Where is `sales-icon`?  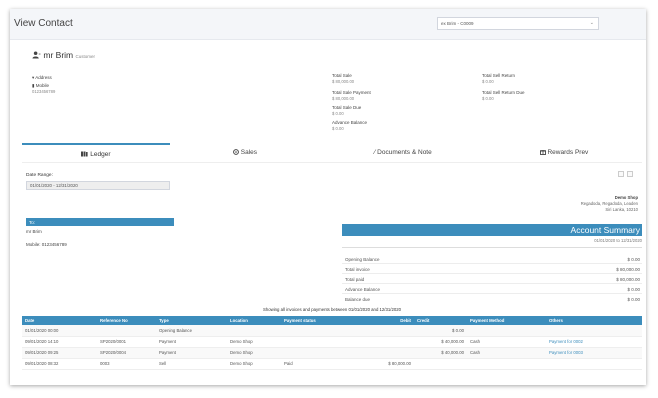
sales-icon is located at coordinates (236, 152).